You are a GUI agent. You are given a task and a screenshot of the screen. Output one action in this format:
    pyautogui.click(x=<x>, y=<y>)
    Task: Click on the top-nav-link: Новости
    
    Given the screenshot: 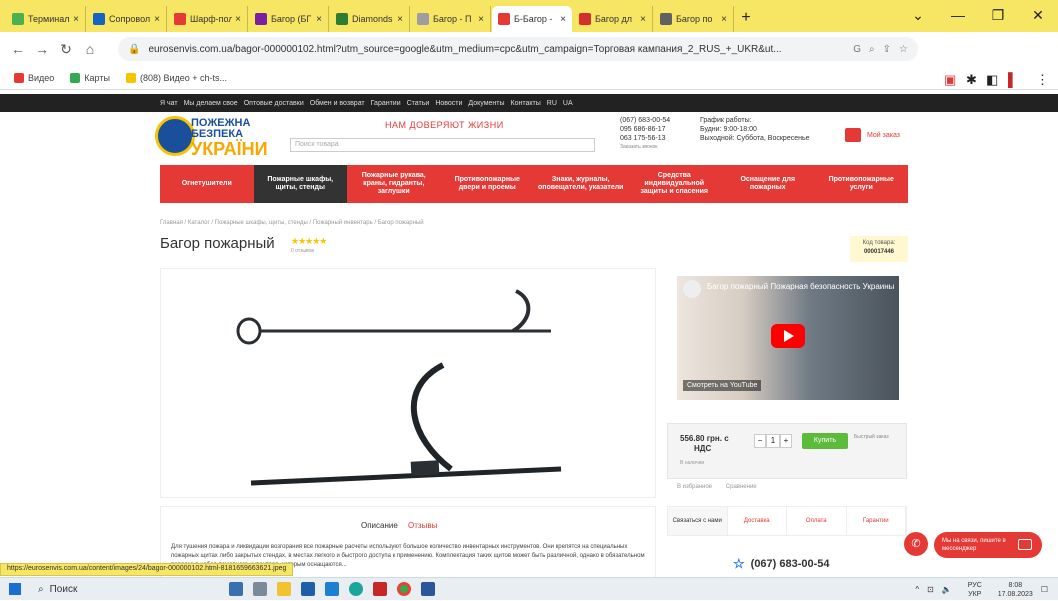 What is the action you would take?
    pyautogui.click(x=448, y=103)
    